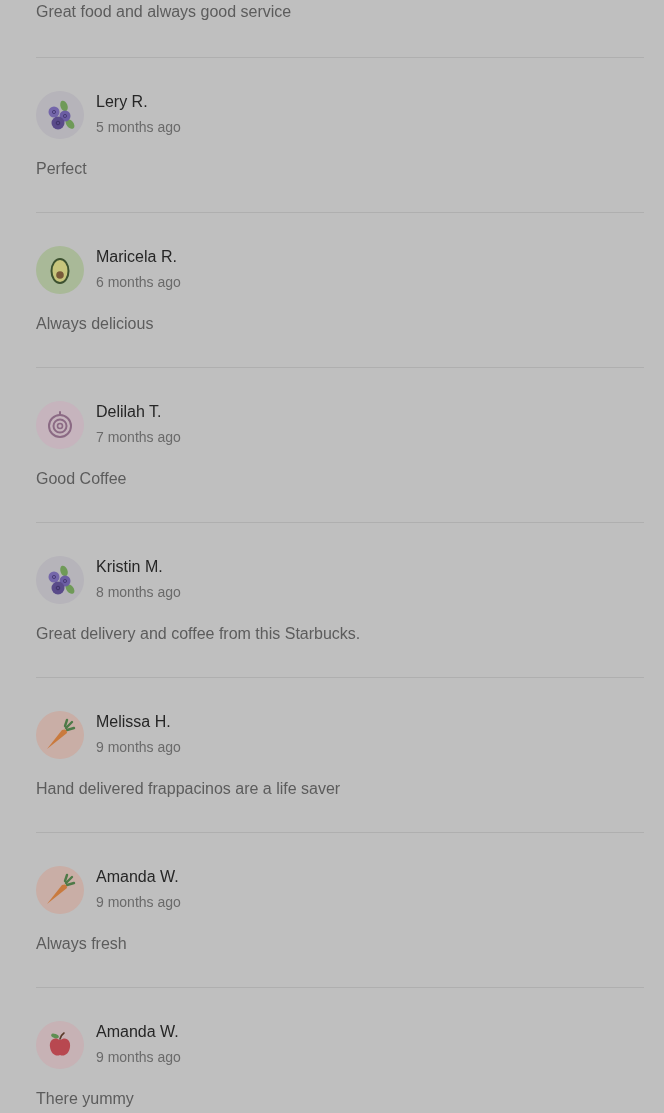 The height and width of the screenshot is (1113, 664). Describe the element at coordinates (130, 567) in the screenshot. I see `reviewer-name: Kristin M.` at that location.